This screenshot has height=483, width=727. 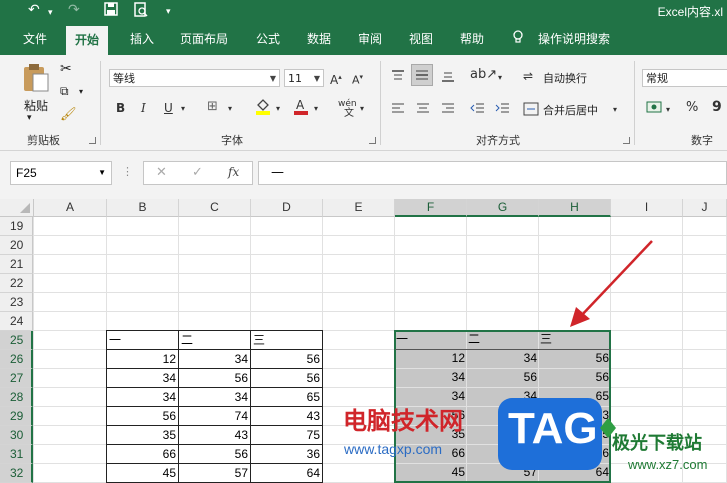 I want to click on table_left-cell: 66, so click(x=142, y=454).